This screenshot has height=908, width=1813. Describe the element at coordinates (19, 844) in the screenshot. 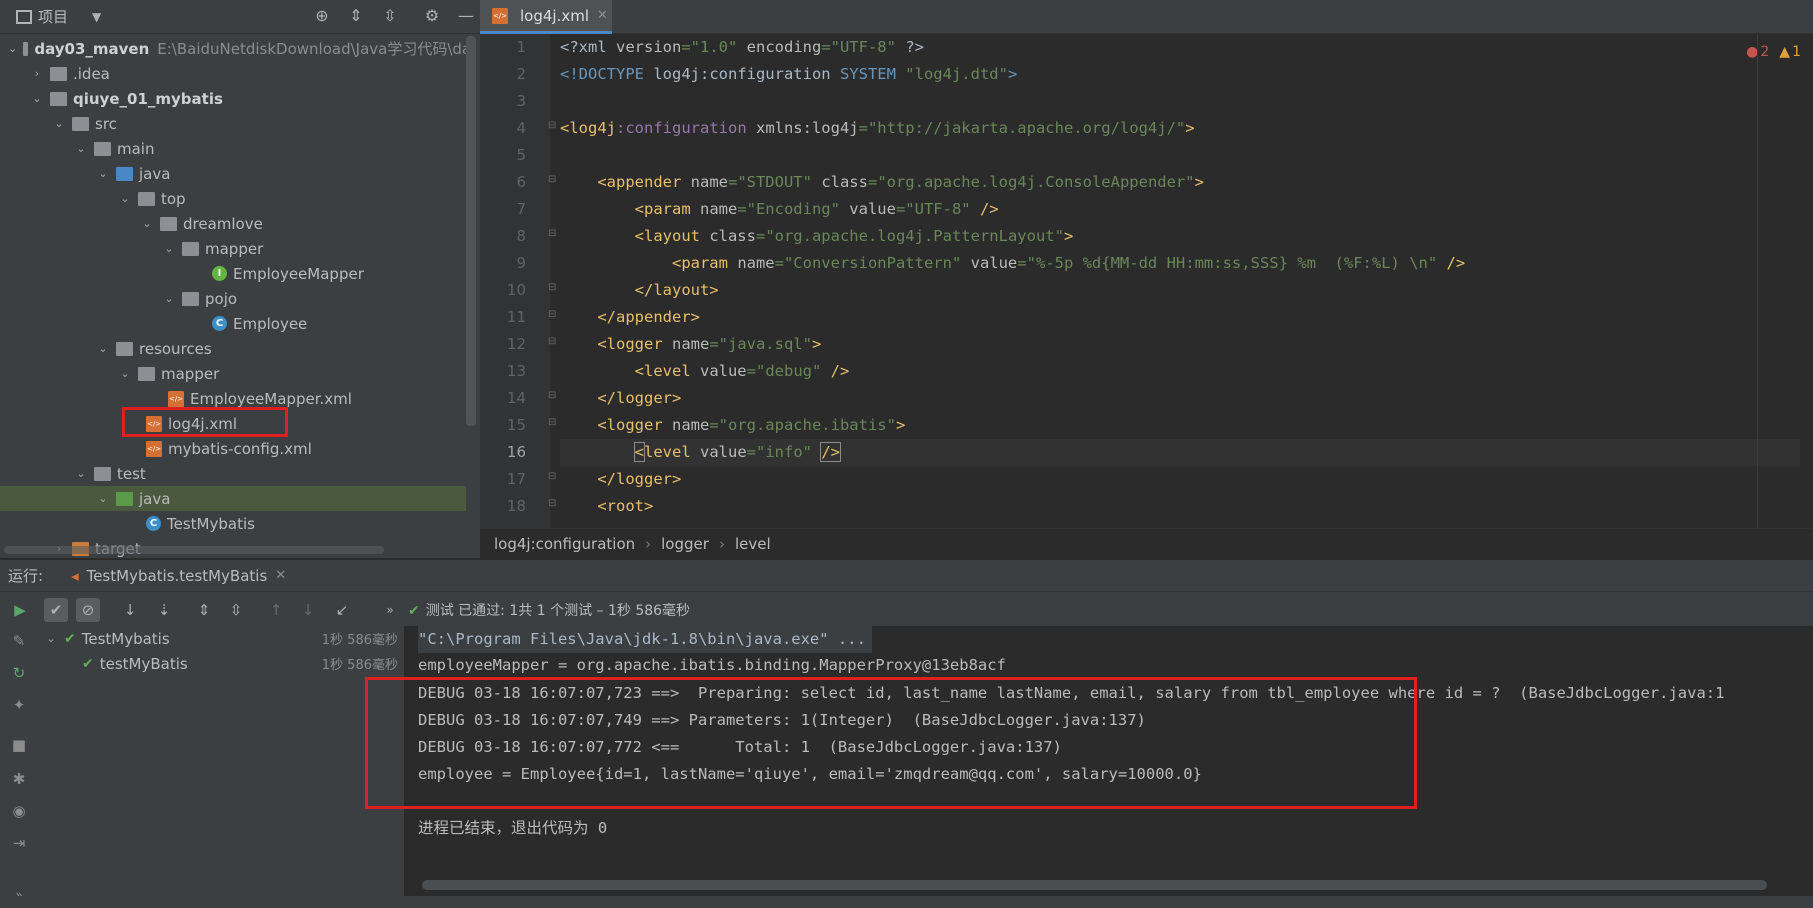

I see `exit-icon: ⇥` at that location.